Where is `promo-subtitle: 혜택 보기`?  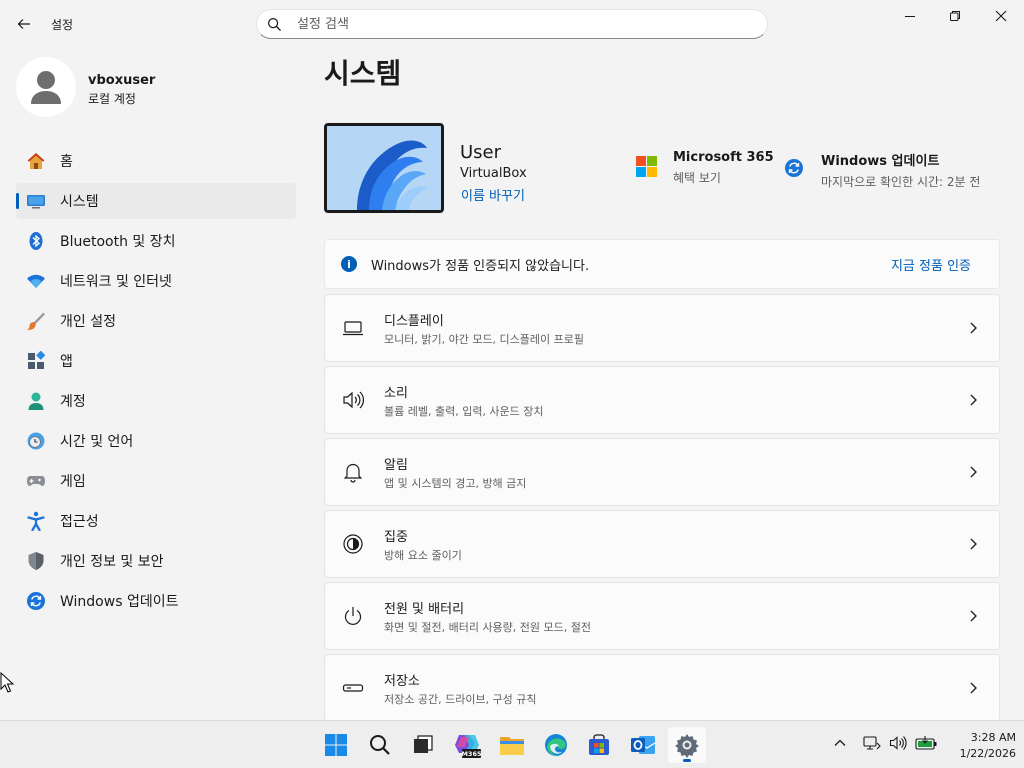
promo-subtitle: 혜택 보기 is located at coordinates (697, 178).